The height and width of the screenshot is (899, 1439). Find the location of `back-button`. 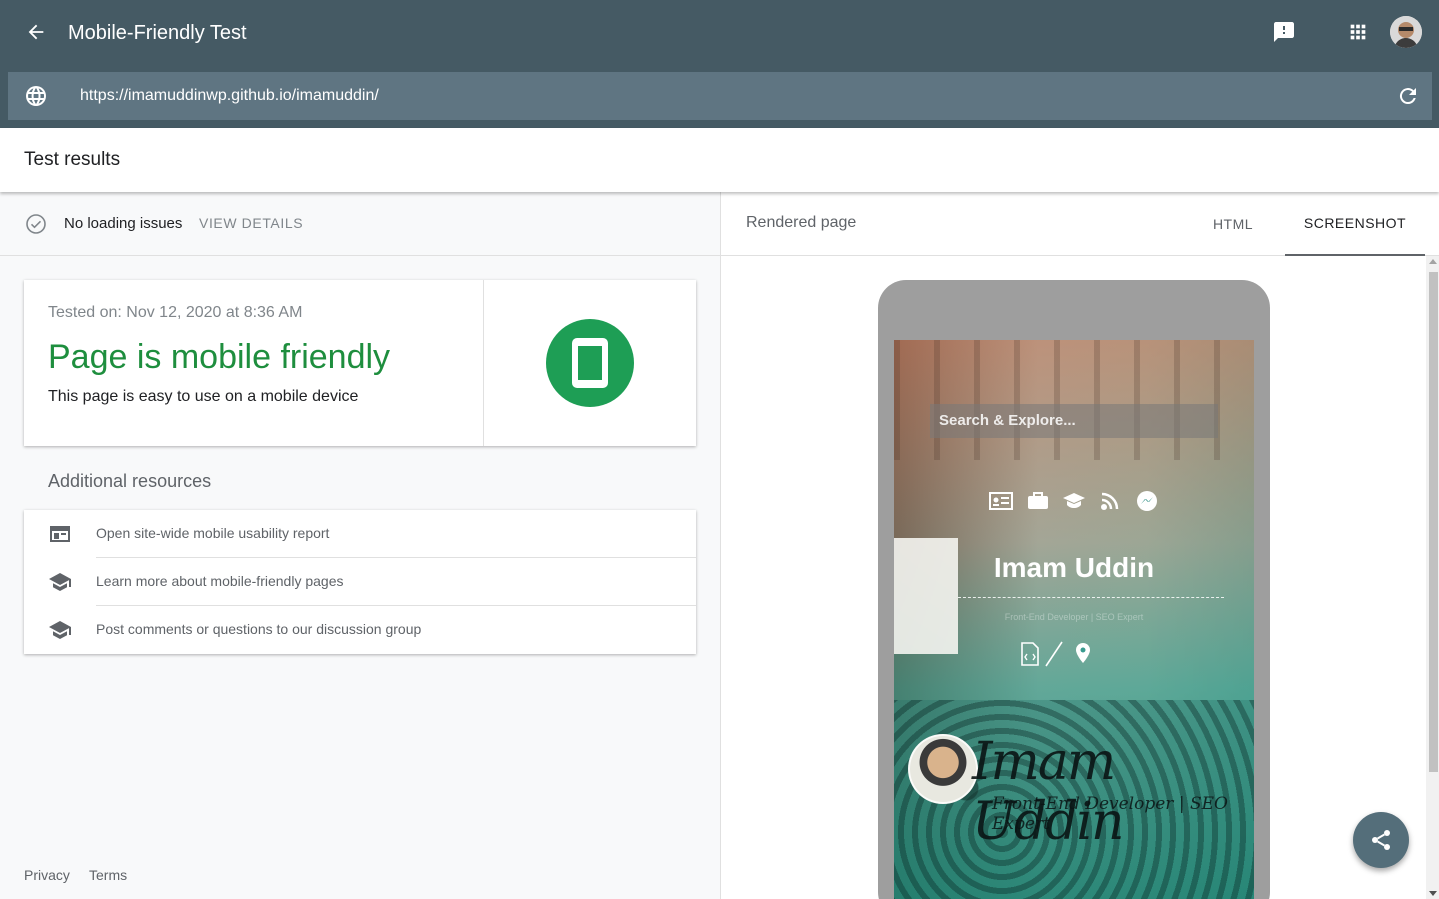

back-button is located at coordinates (36, 32).